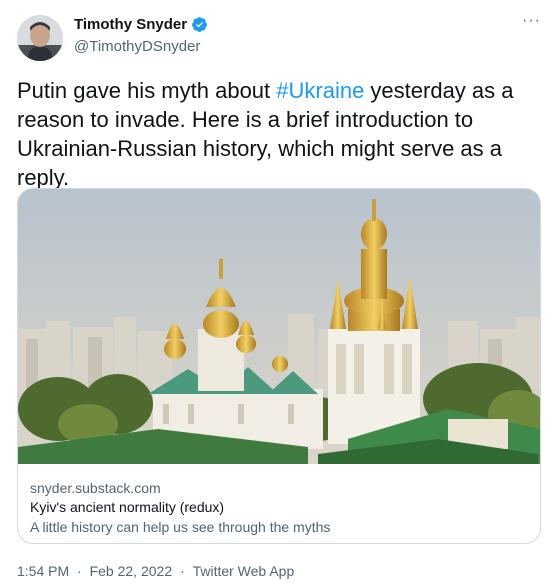 This screenshot has height=585, width=550. I want to click on more-options-ellipsis-icon: ···, so click(531, 21).